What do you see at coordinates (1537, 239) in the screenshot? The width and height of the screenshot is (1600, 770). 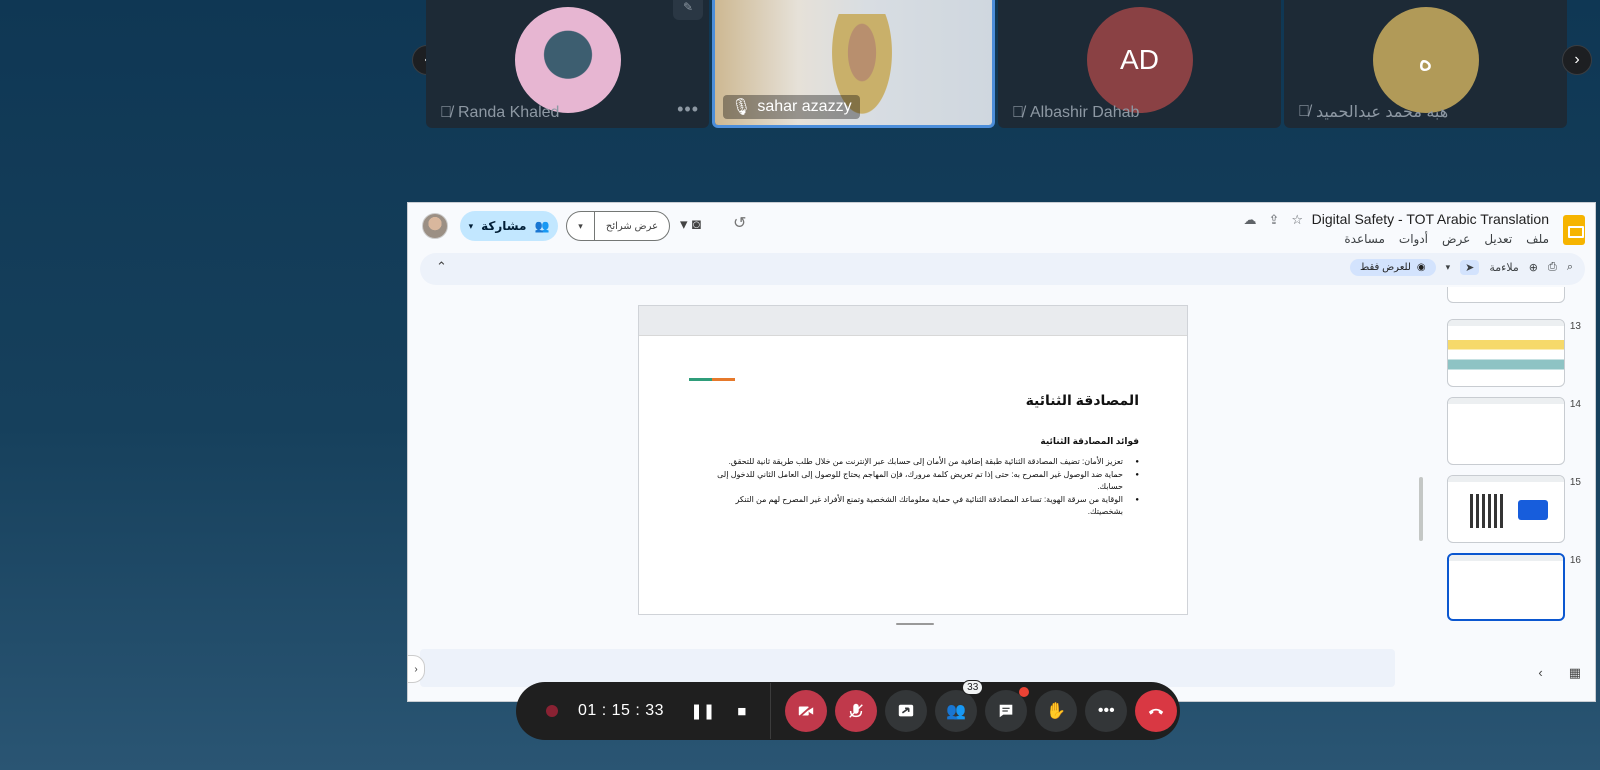 I see `menu-file: ملف` at bounding box center [1537, 239].